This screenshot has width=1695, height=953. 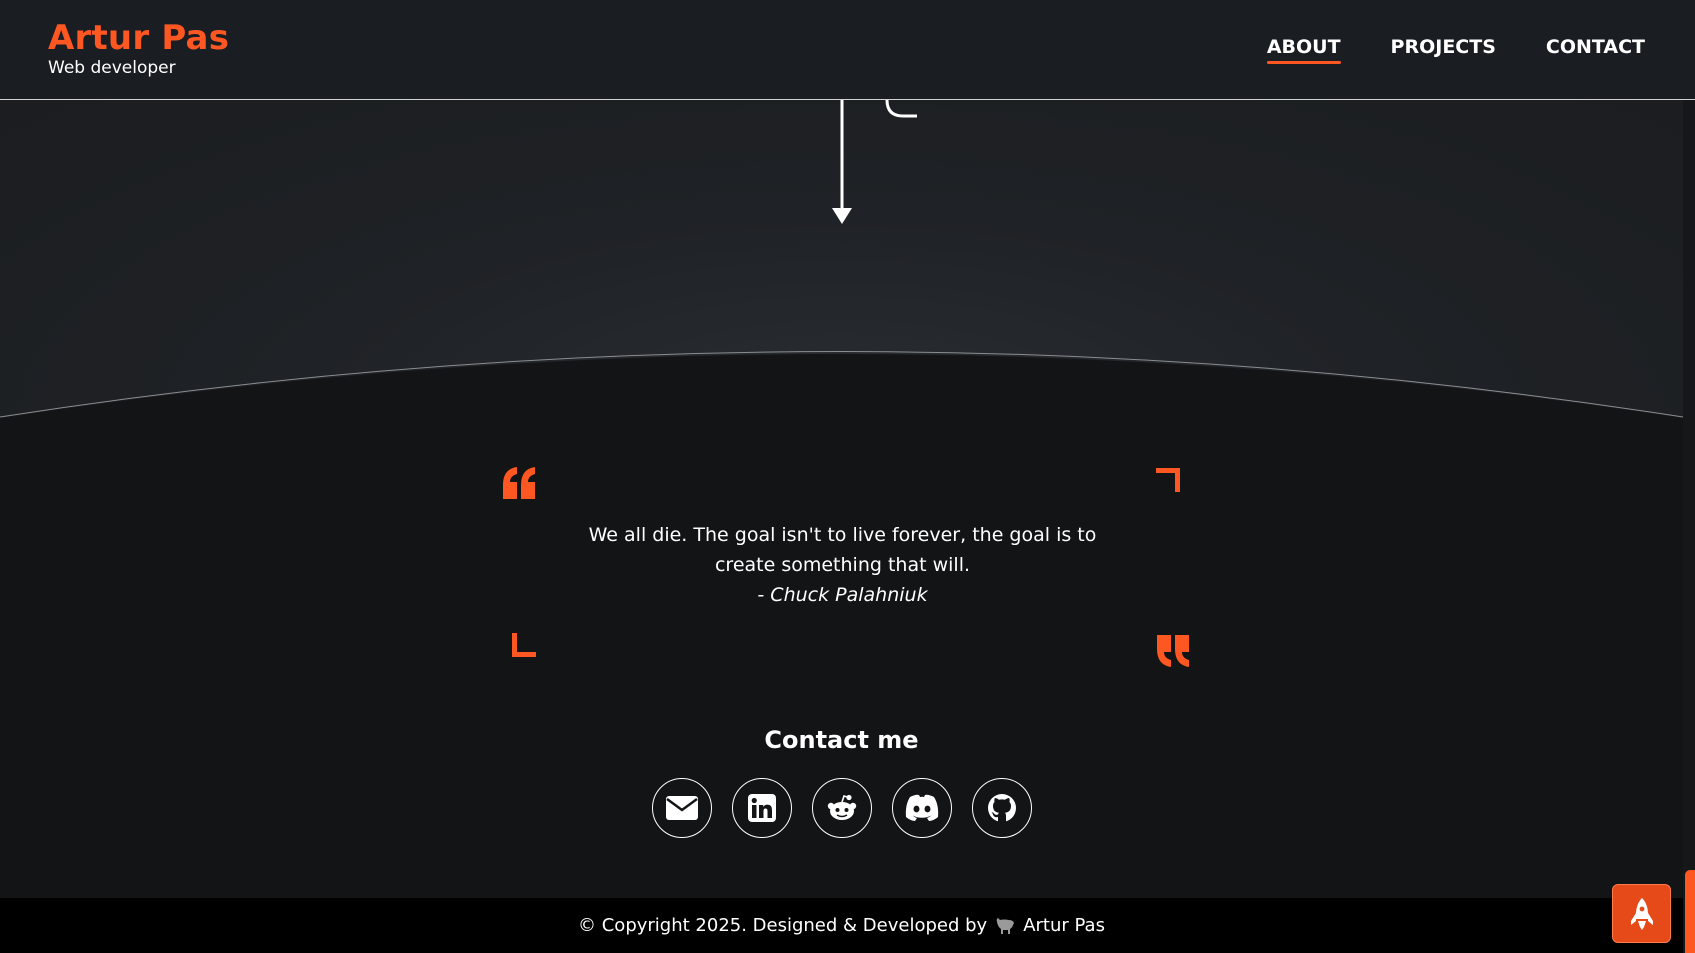 I want to click on nav-link-contact: CONTACT, so click(x=1595, y=50).